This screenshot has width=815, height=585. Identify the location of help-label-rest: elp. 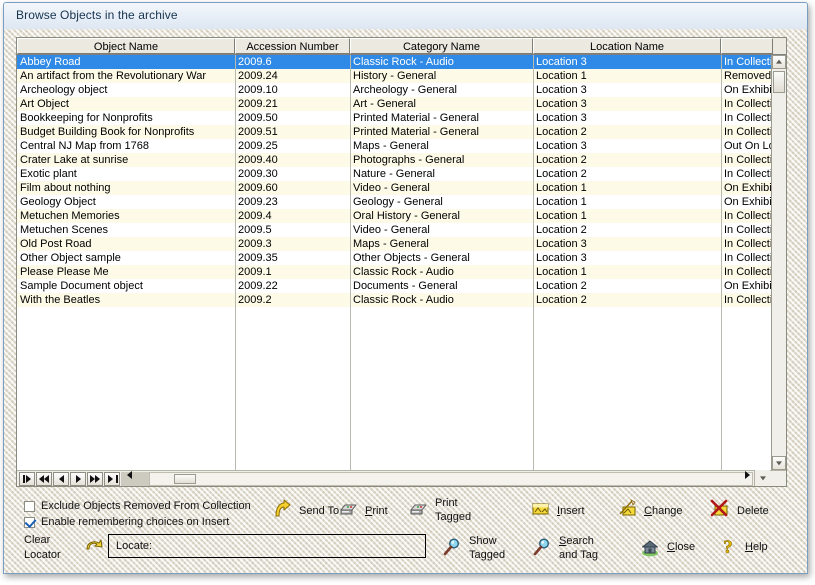
(760, 547).